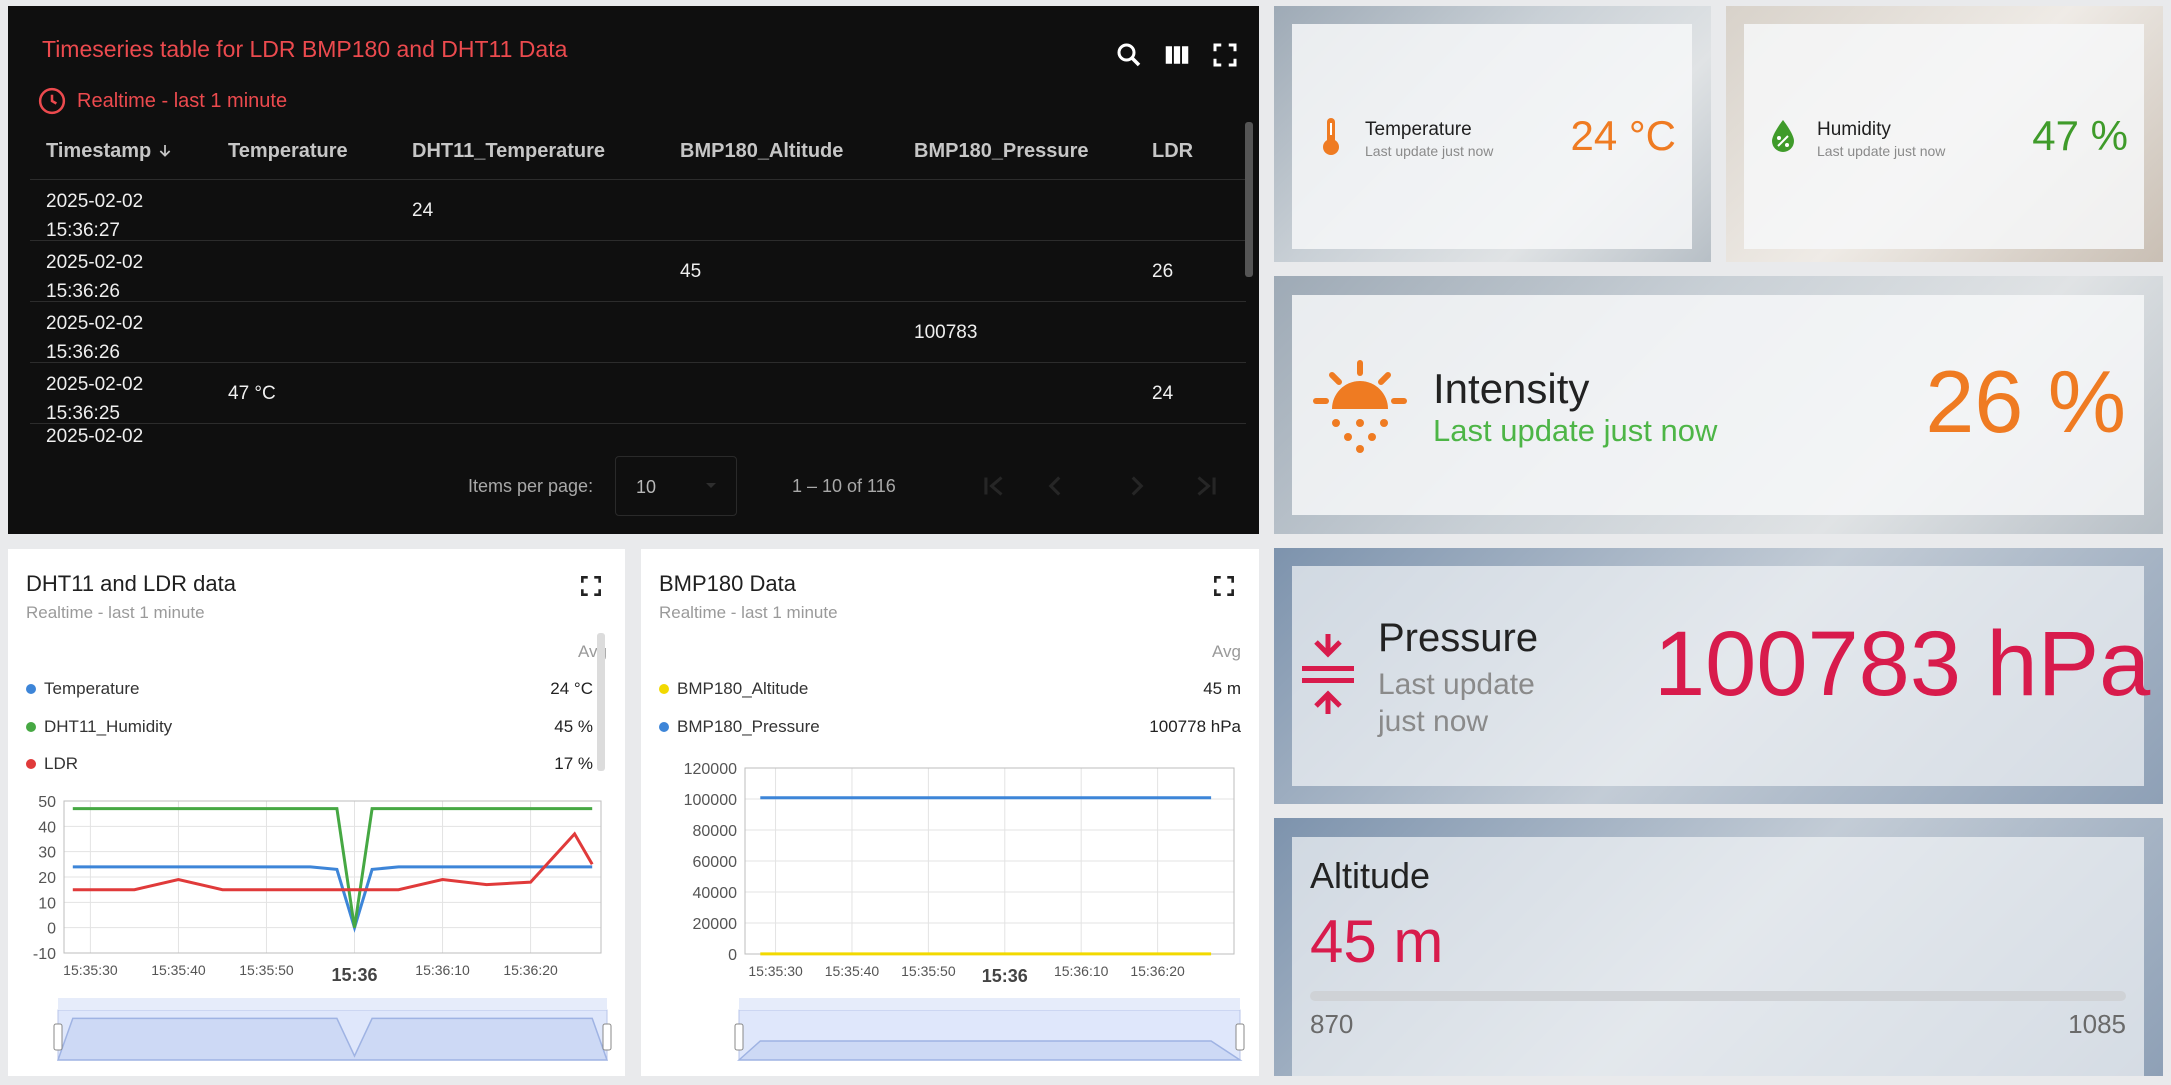 The image size is (2171, 1085). What do you see at coordinates (1240, 1037) in the screenshot?
I see `navigator-handle-right` at bounding box center [1240, 1037].